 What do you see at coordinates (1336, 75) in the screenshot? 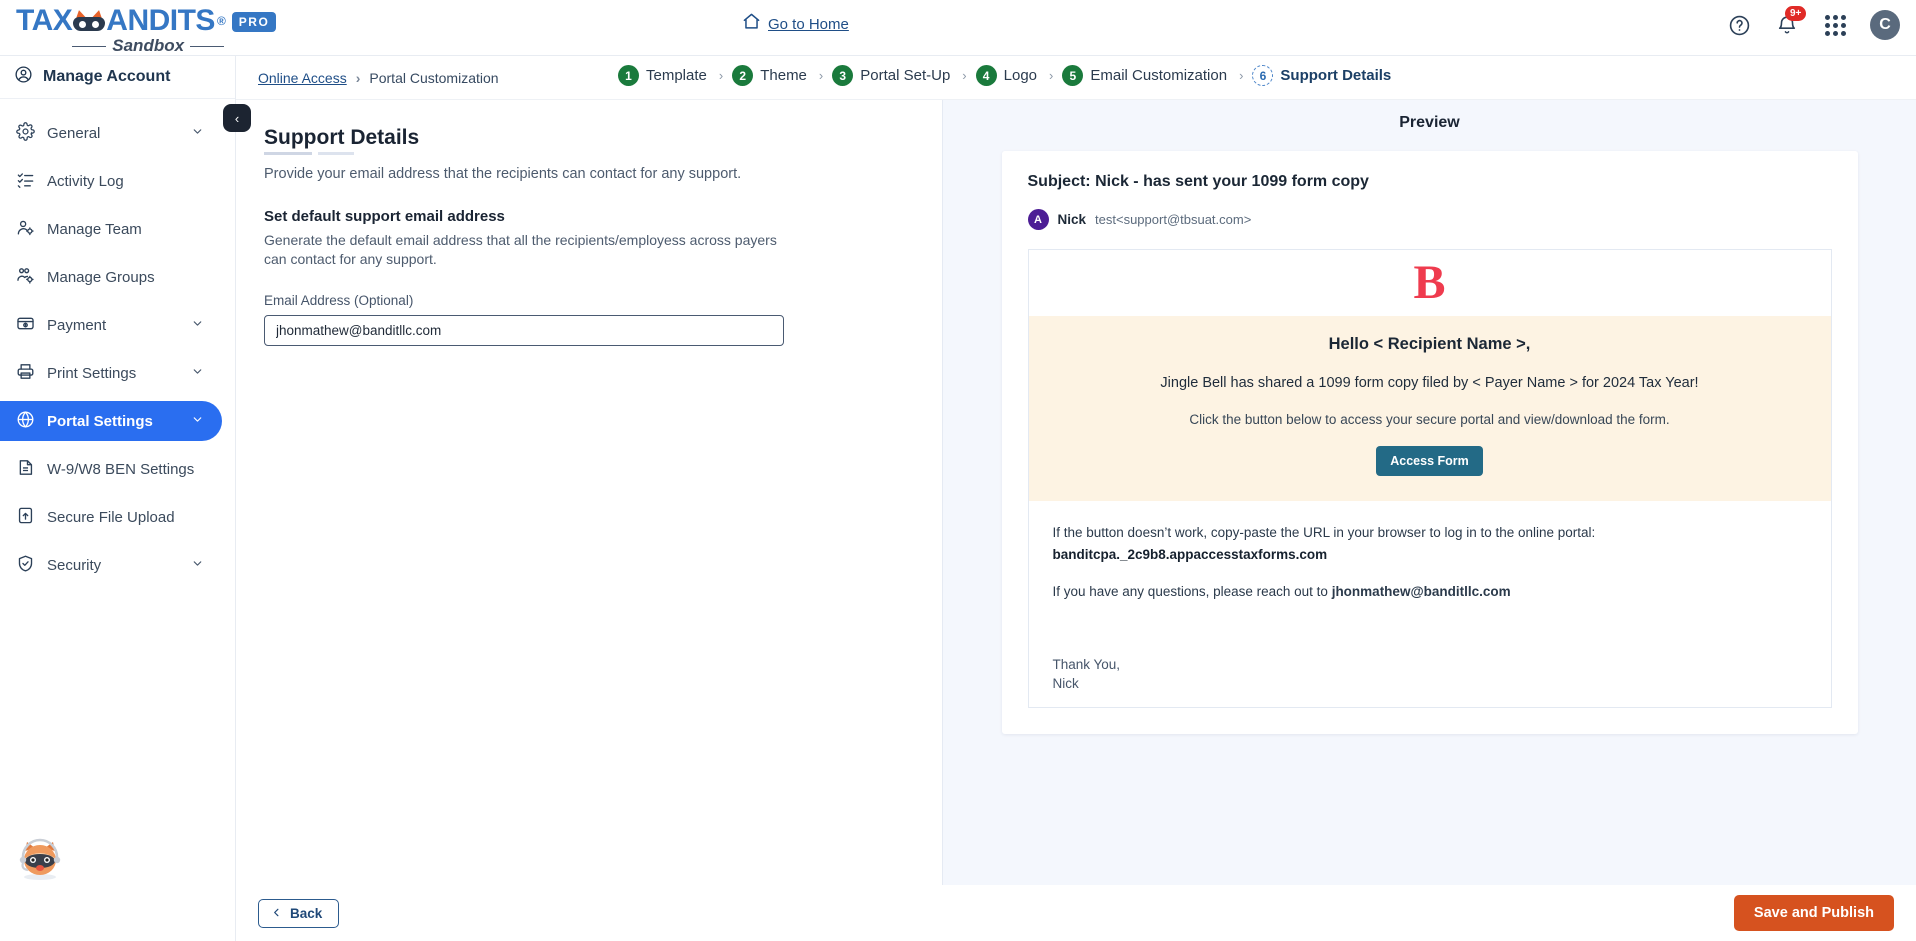
I see `step-label: Support Details` at bounding box center [1336, 75].